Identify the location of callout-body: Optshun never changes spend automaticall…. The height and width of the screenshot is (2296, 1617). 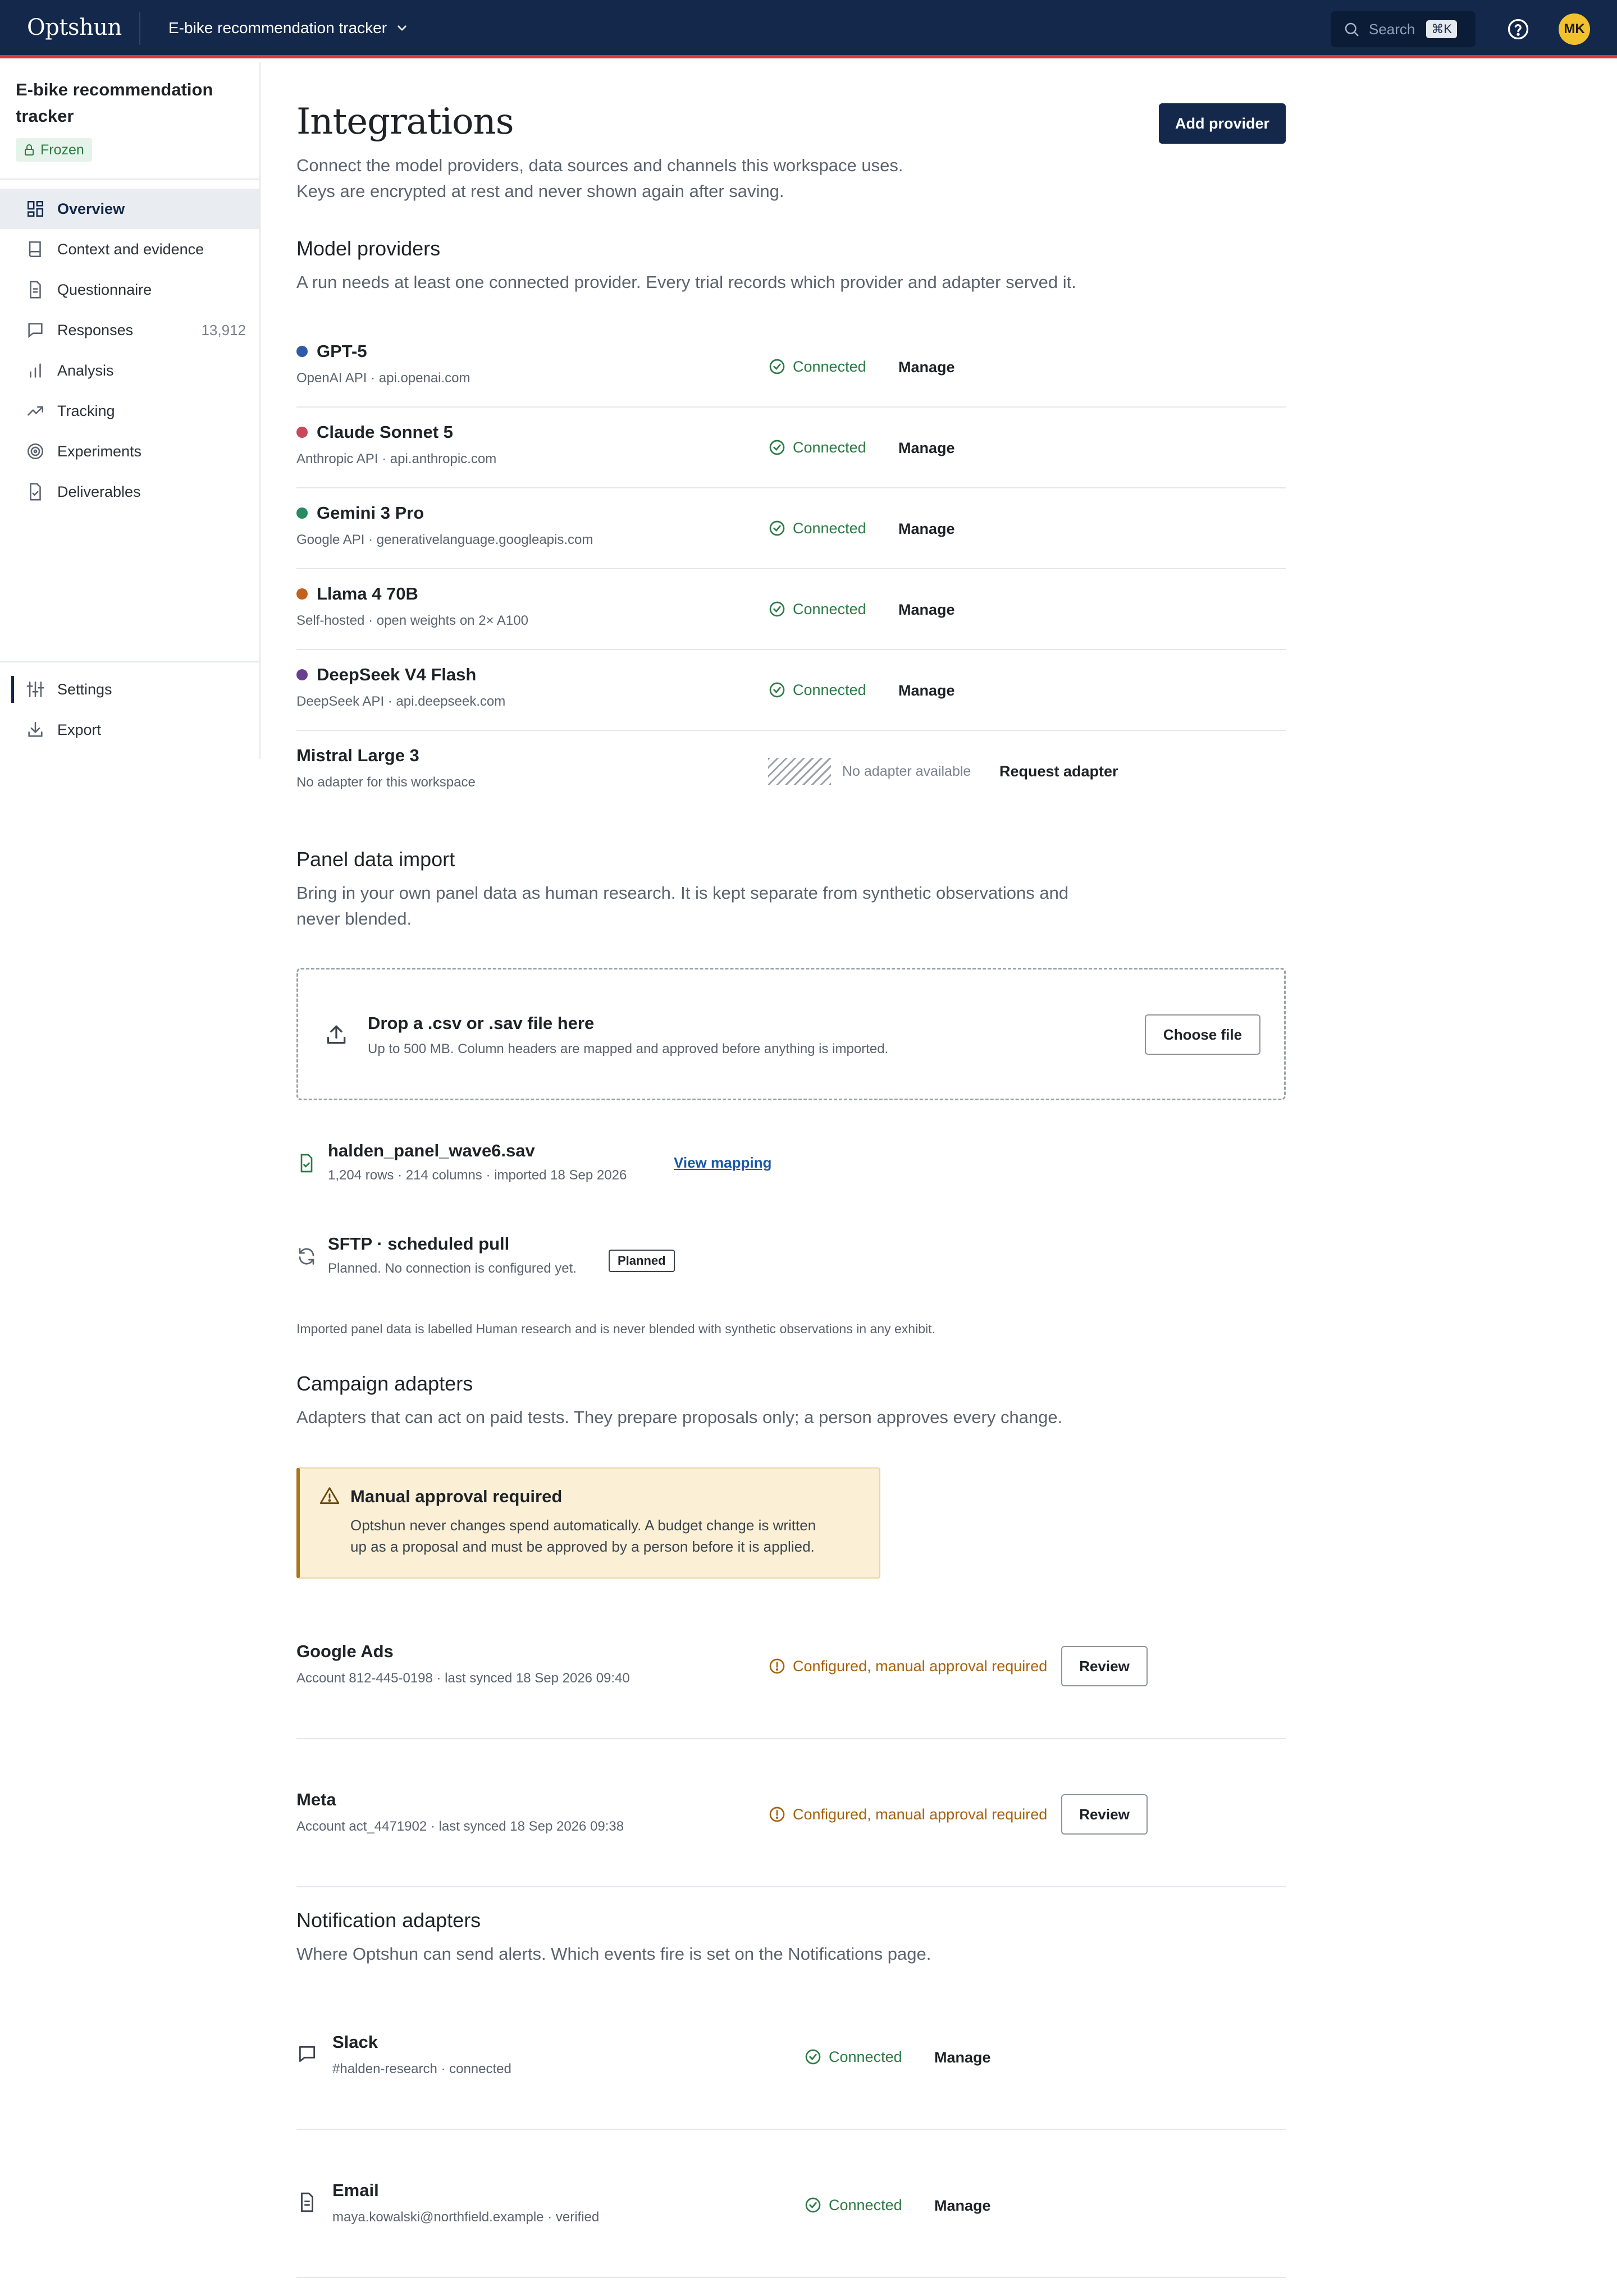
(583, 1536).